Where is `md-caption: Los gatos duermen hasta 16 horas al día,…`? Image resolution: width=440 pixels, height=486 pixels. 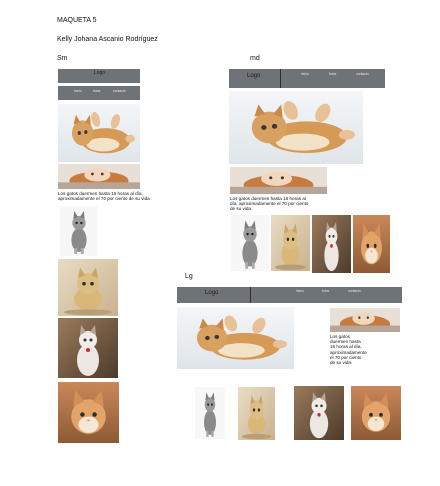 md-caption: Los gatos duermen hasta 16 horas al día,… is located at coordinates (269, 204).